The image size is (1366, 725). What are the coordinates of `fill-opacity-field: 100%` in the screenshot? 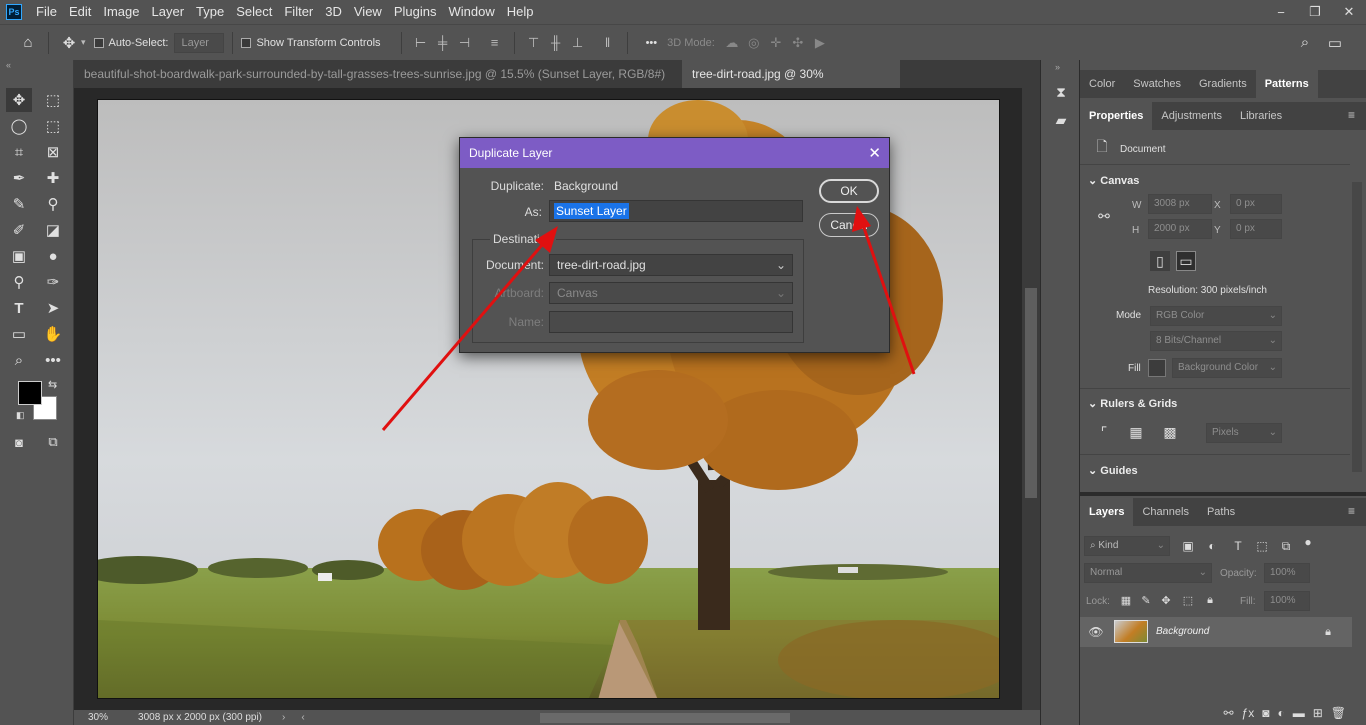 It's located at (1287, 601).